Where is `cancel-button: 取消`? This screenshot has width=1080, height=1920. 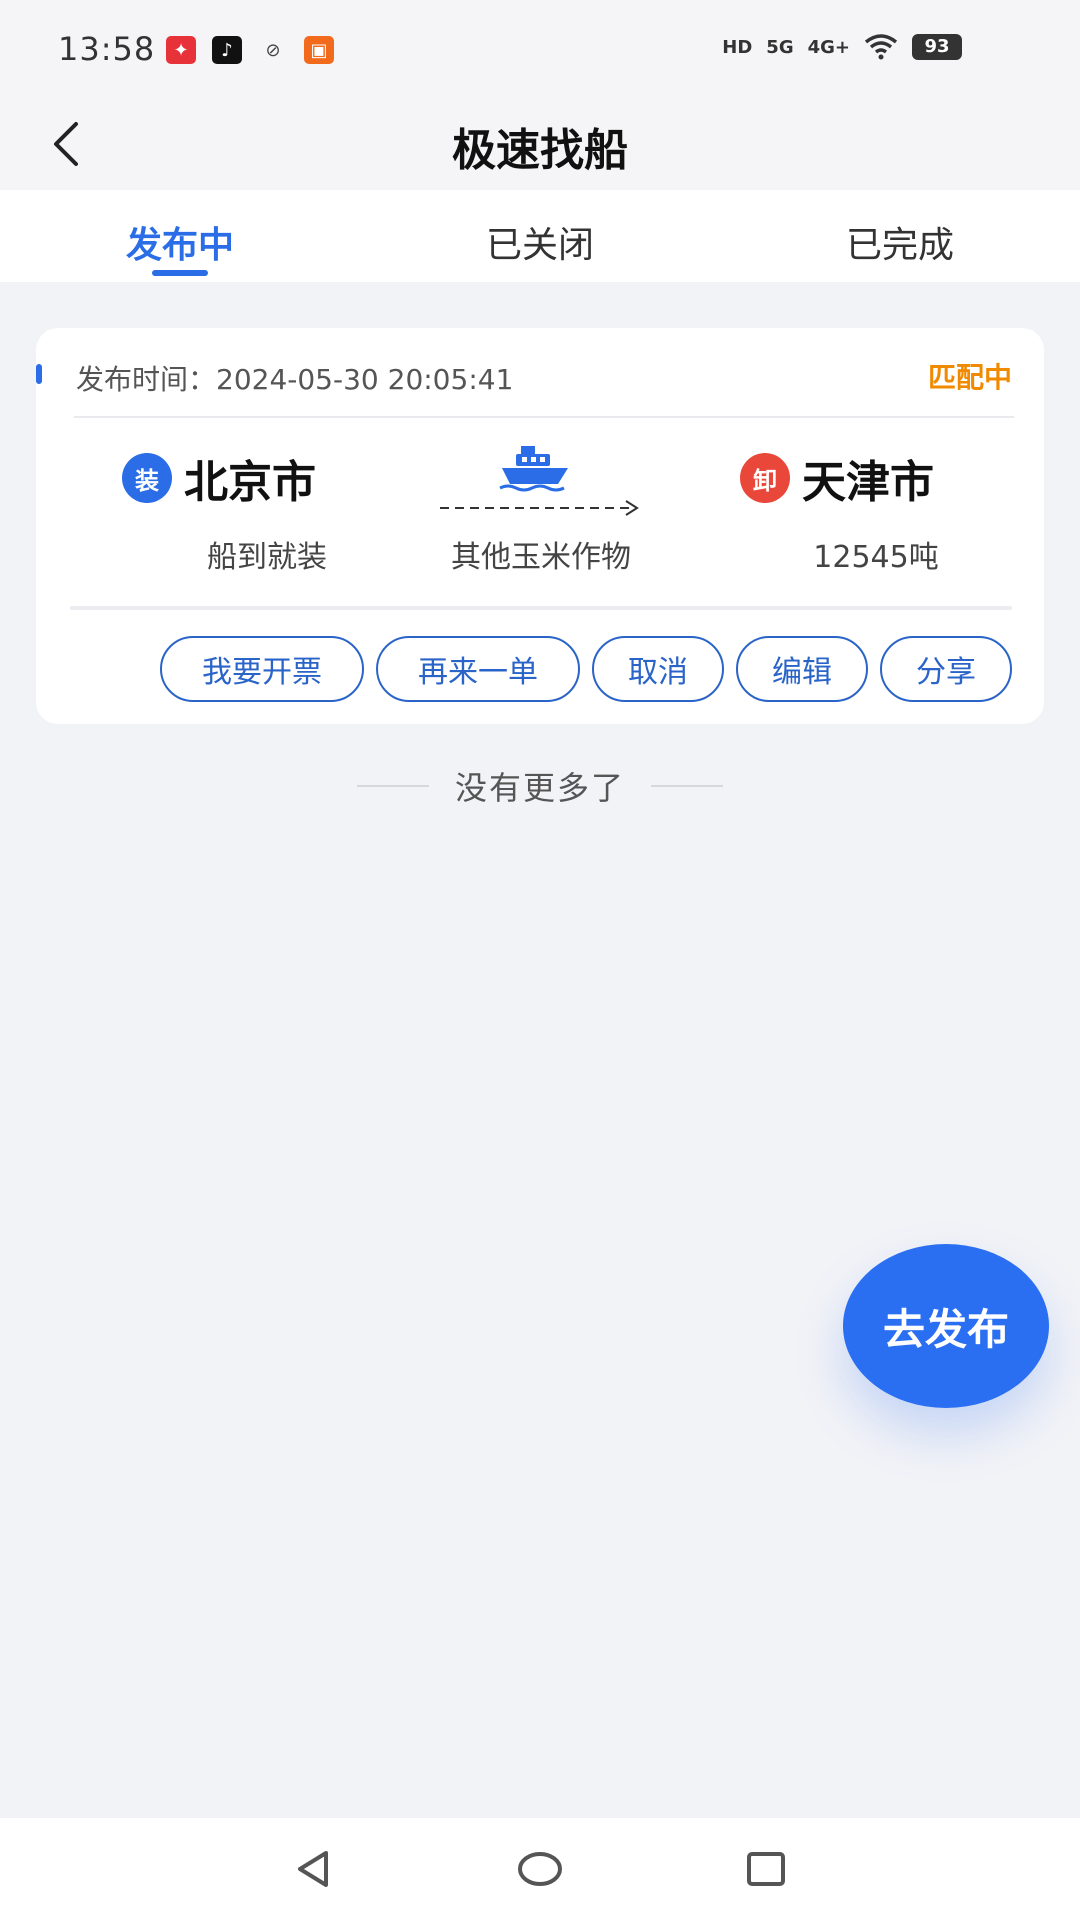
cancel-button: 取消 is located at coordinates (658, 669).